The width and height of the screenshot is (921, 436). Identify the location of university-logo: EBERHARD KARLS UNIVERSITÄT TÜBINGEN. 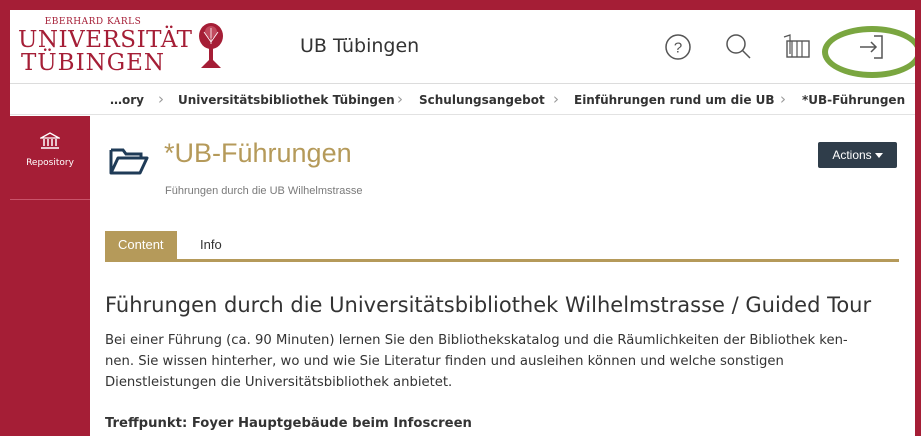
(108, 48).